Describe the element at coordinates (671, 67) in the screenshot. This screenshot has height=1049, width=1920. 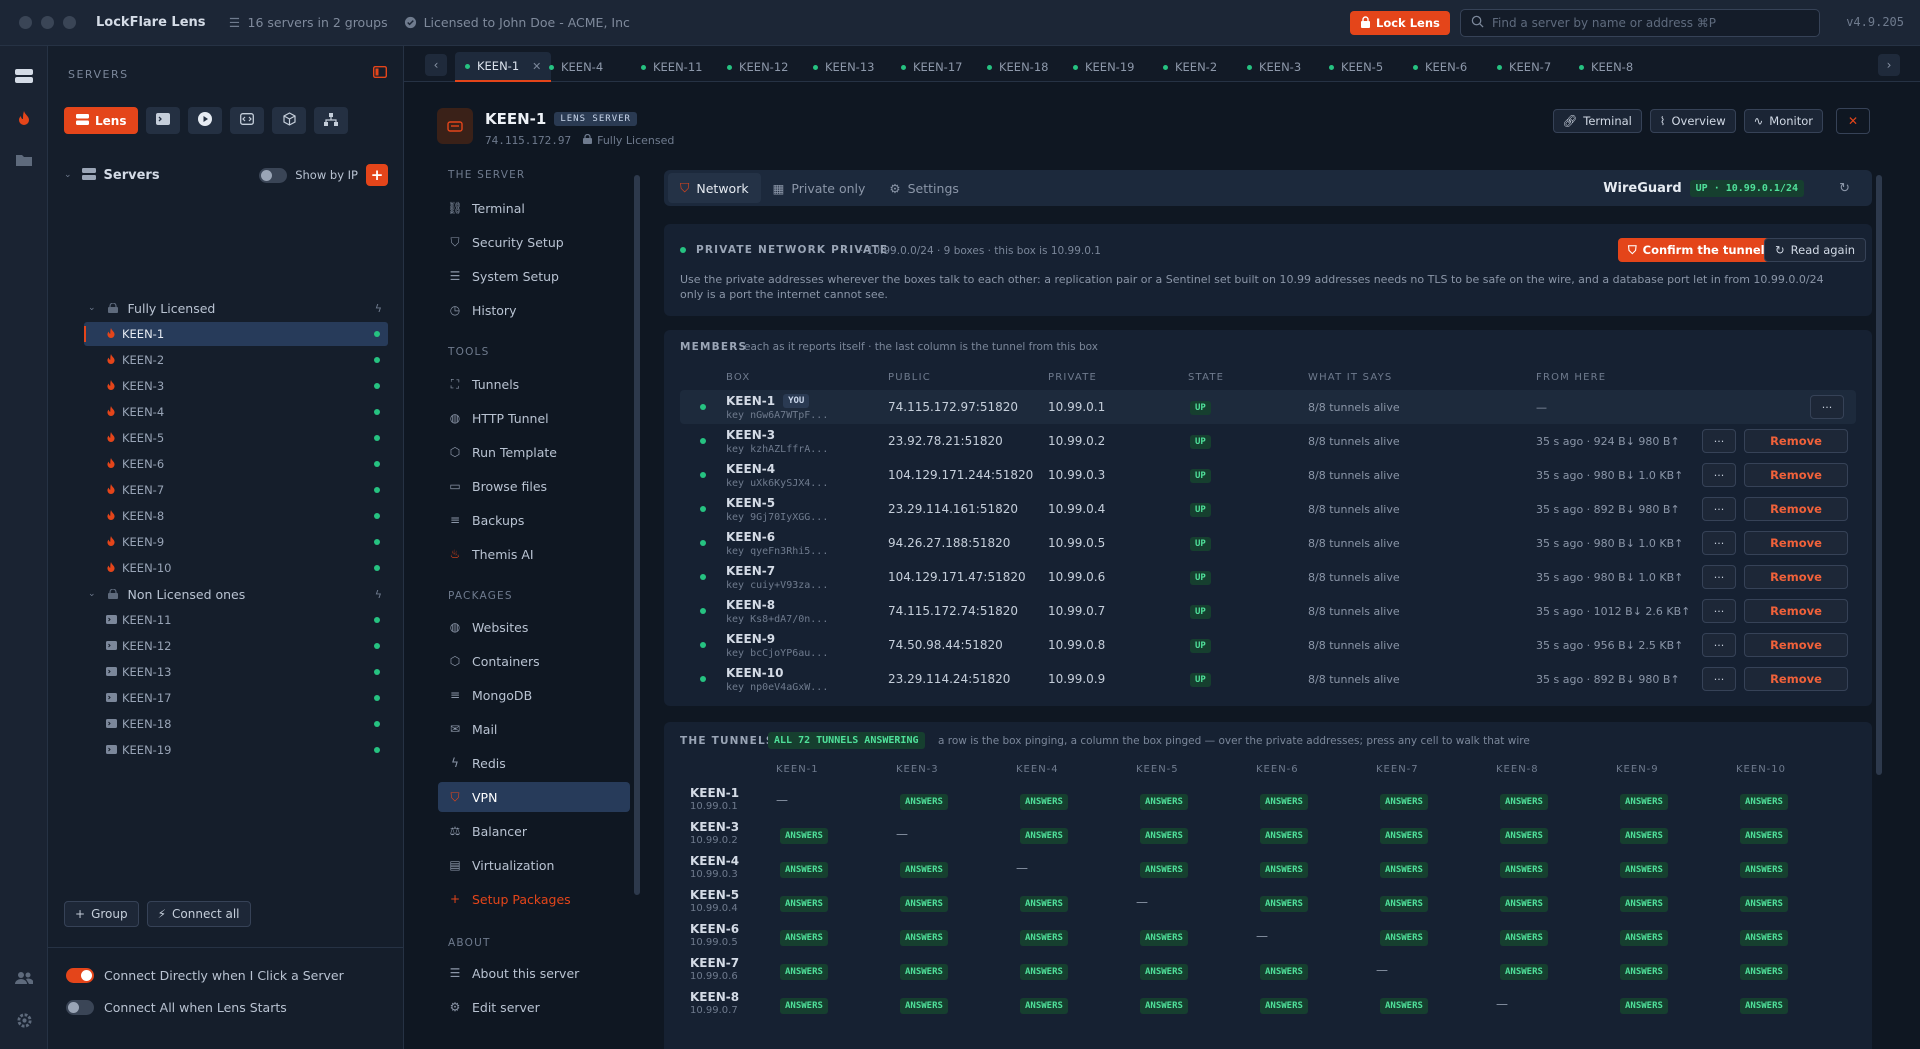
I see `tab-server: KEEN-11` at that location.